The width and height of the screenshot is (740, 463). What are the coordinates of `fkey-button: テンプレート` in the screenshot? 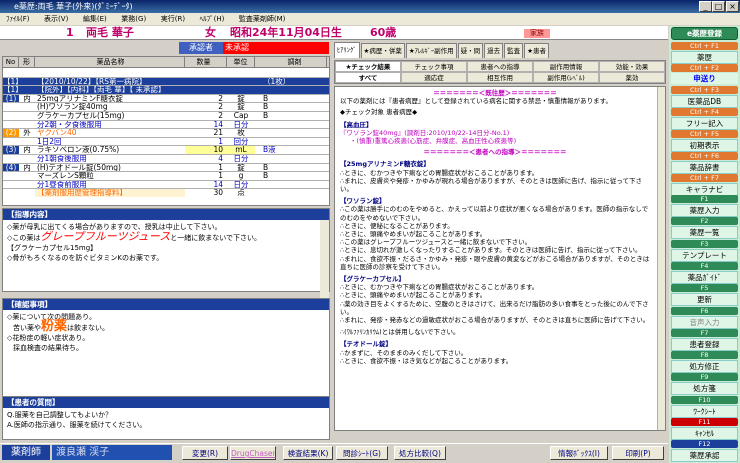 It's located at (704, 255).